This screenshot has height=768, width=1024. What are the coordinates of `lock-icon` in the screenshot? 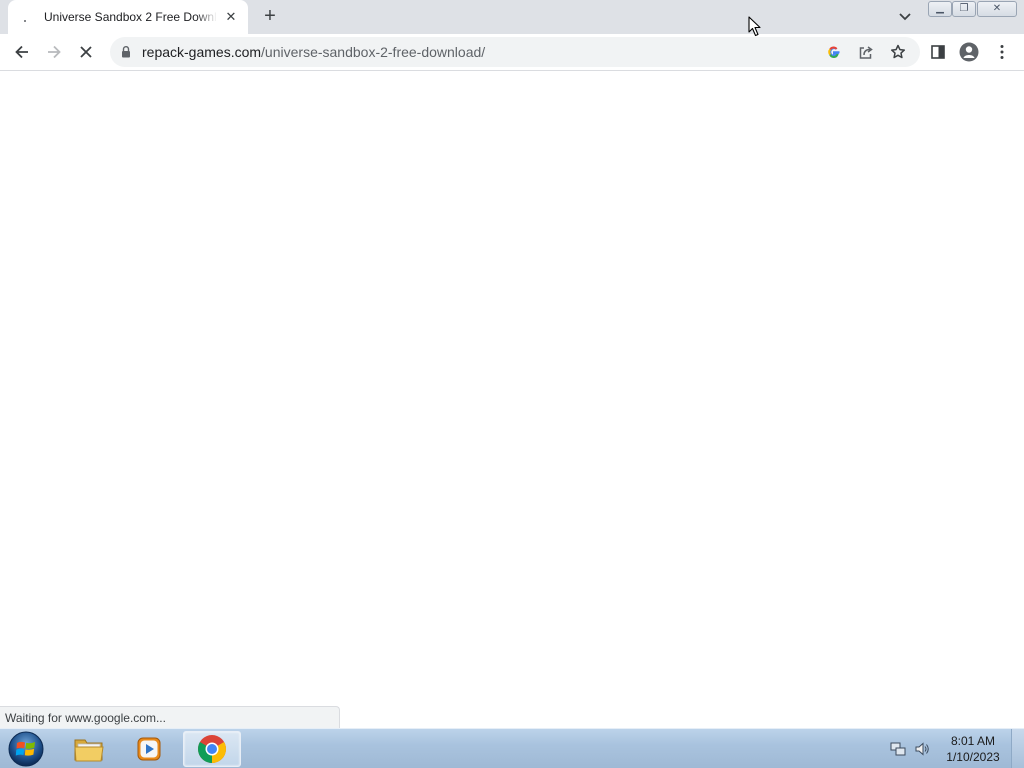 It's located at (126, 52).